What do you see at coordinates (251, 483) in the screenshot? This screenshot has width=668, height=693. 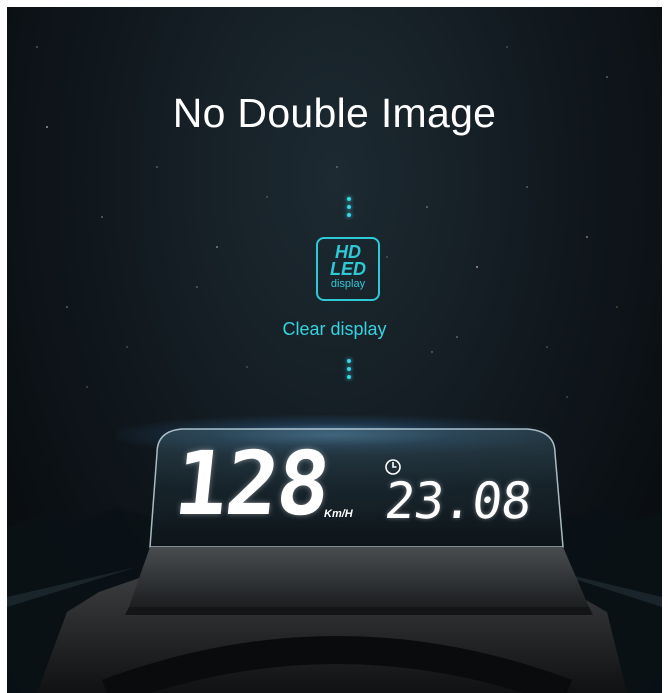 I see `speed-readout: 128` at bounding box center [251, 483].